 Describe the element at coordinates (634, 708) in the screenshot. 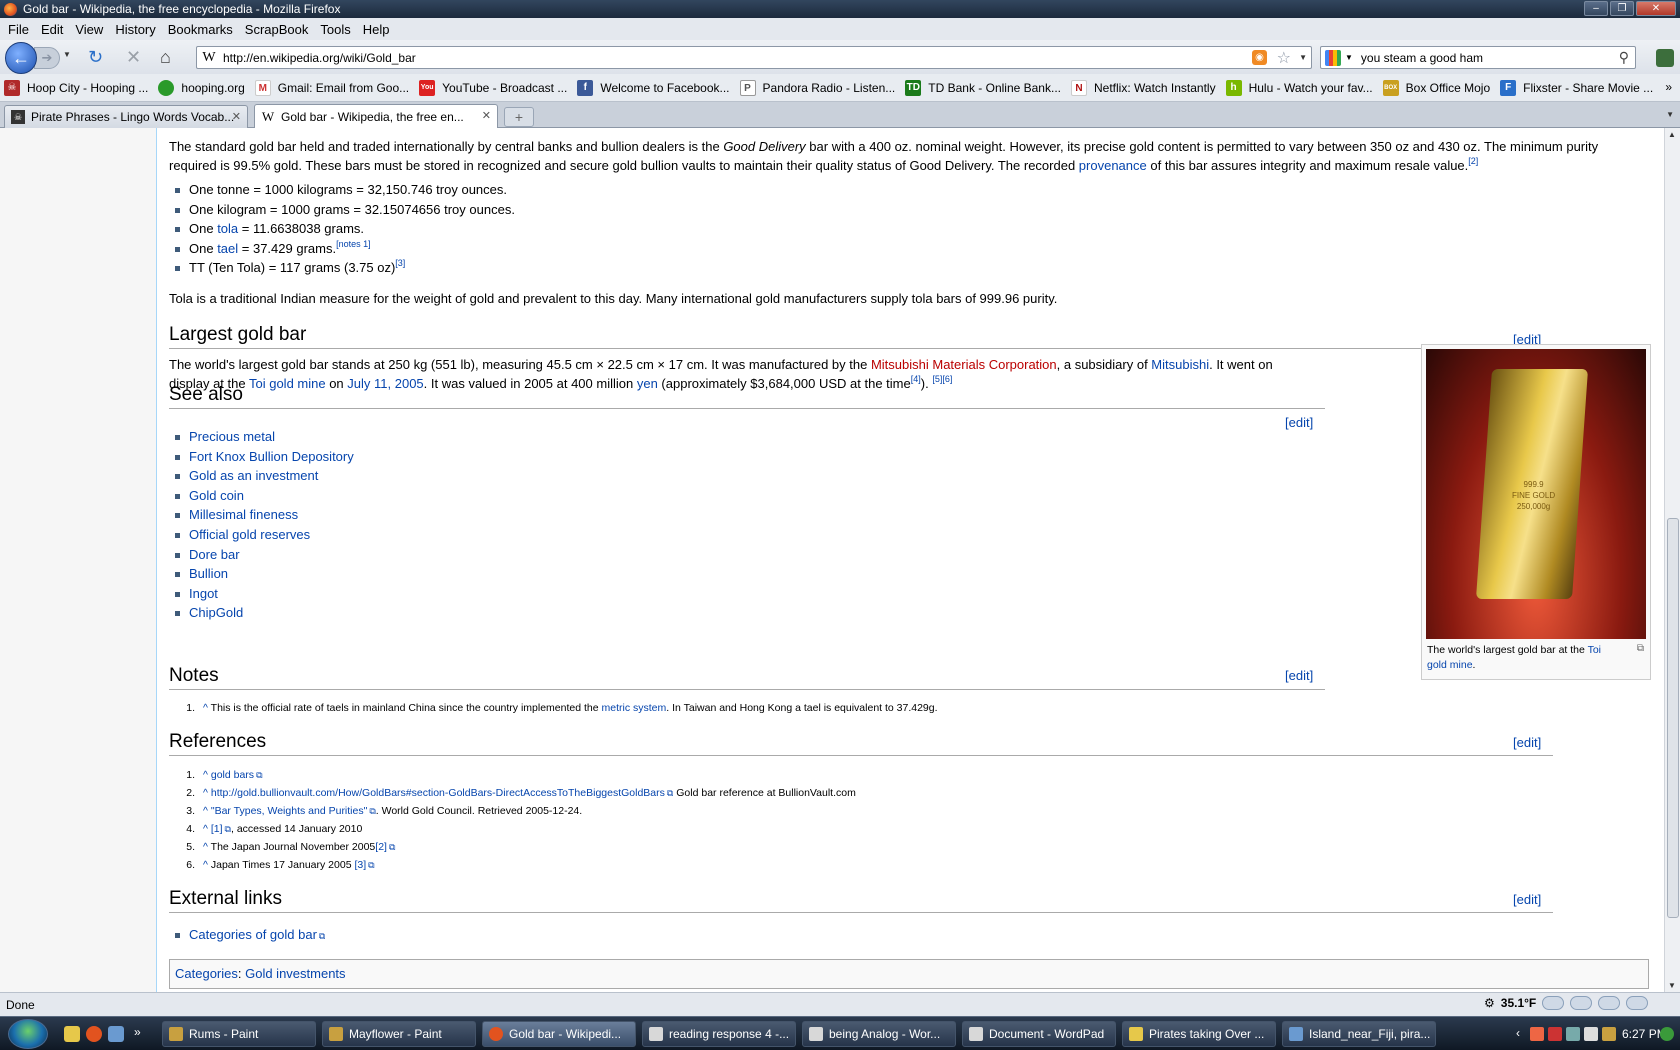

I see `metric-system-link: metric system` at that location.